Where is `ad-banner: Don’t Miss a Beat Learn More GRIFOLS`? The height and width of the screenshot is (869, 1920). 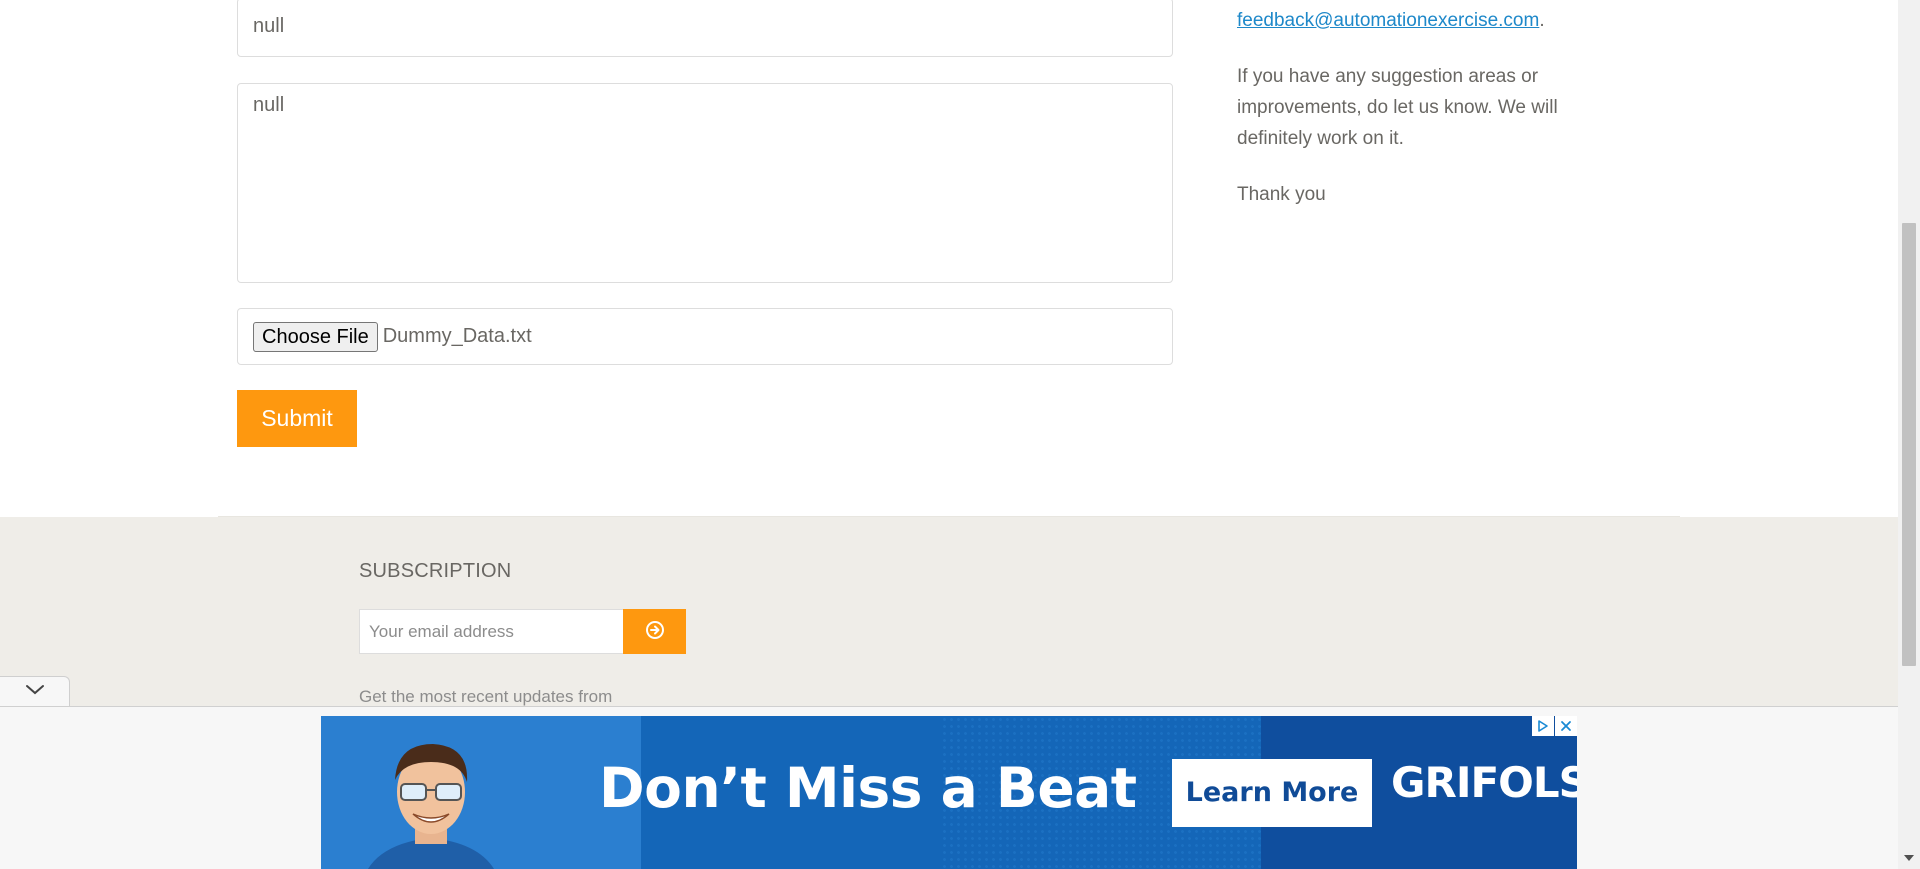
ad-banner: Don’t Miss a Beat Learn More GRIFOLS is located at coordinates (949, 792).